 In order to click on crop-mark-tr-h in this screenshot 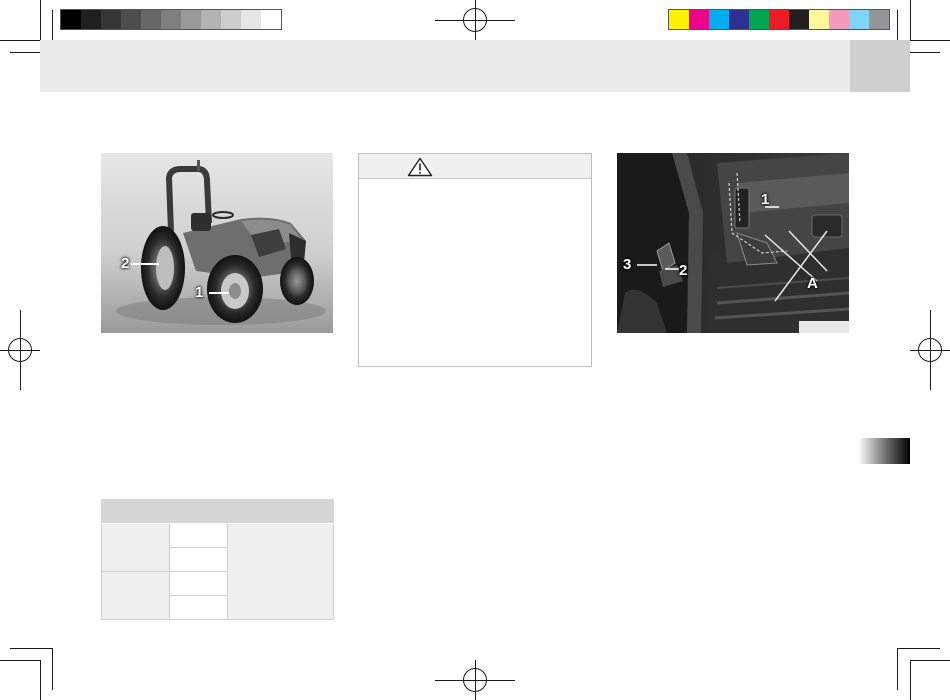, I will do `click(930, 40)`.